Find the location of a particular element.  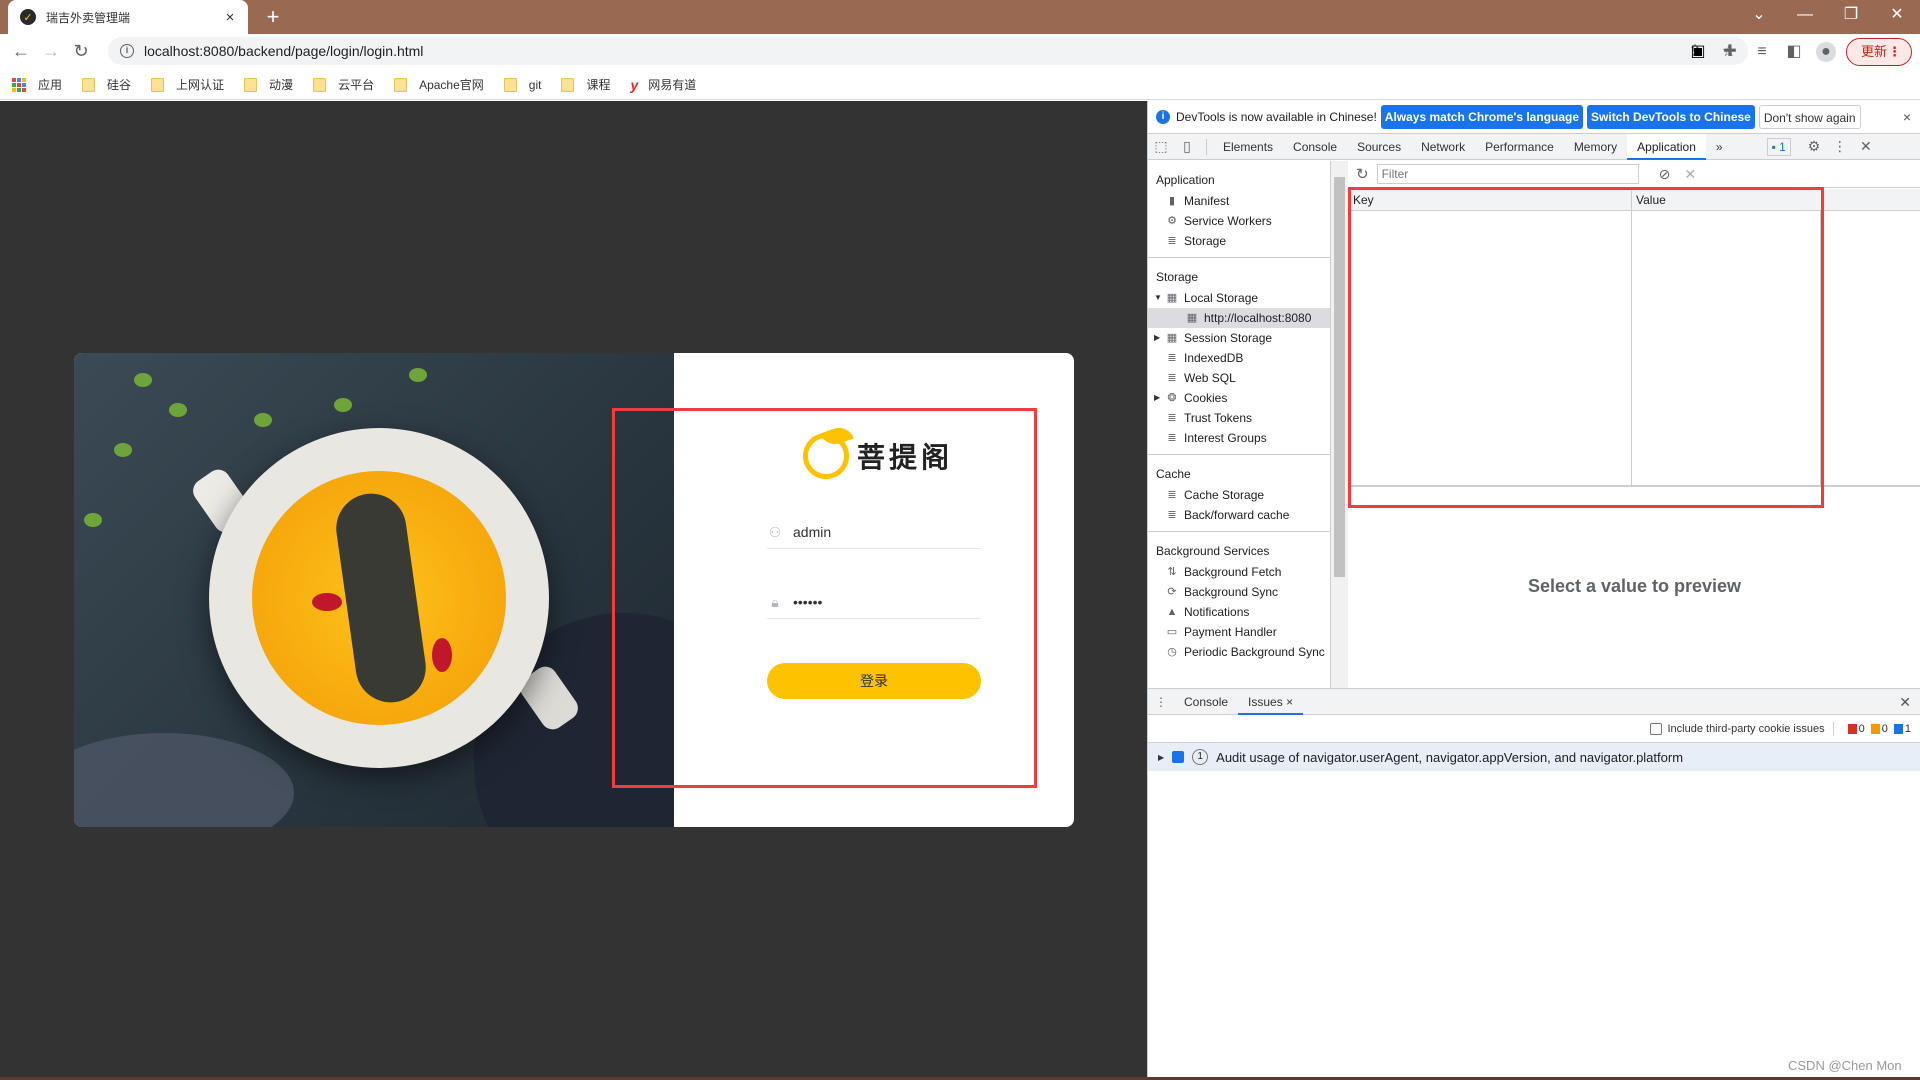

more-tabs-button: » is located at coordinates (1719, 147).